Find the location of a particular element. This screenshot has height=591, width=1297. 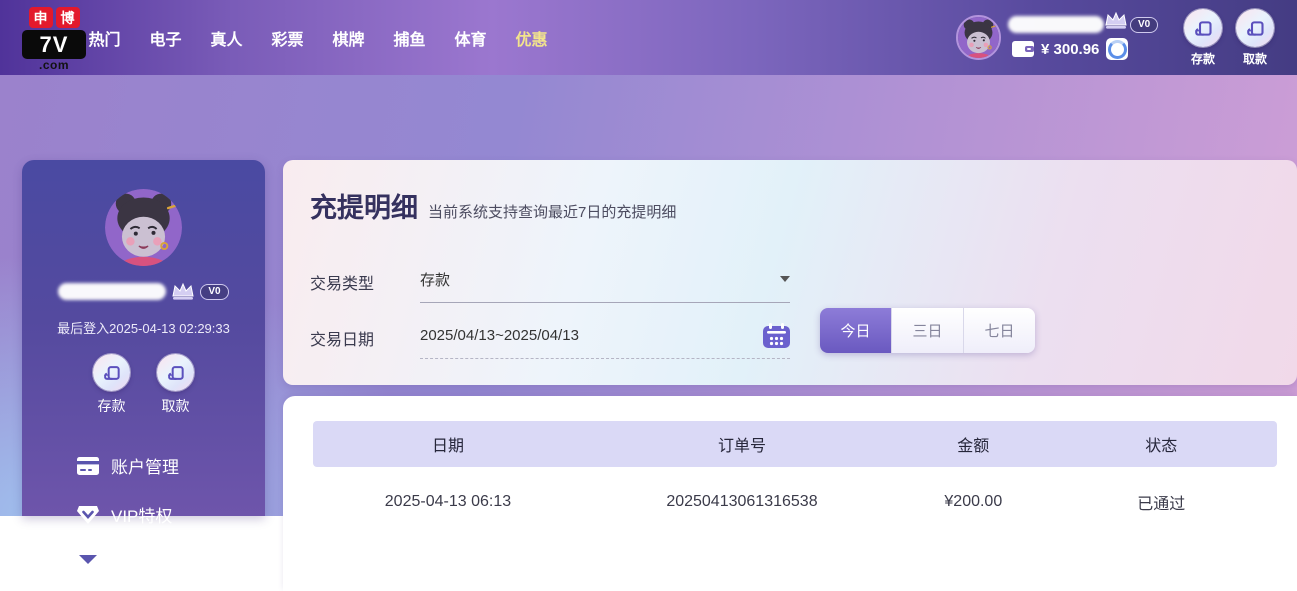

transaction-type-label: 交易类型 is located at coordinates (342, 284).